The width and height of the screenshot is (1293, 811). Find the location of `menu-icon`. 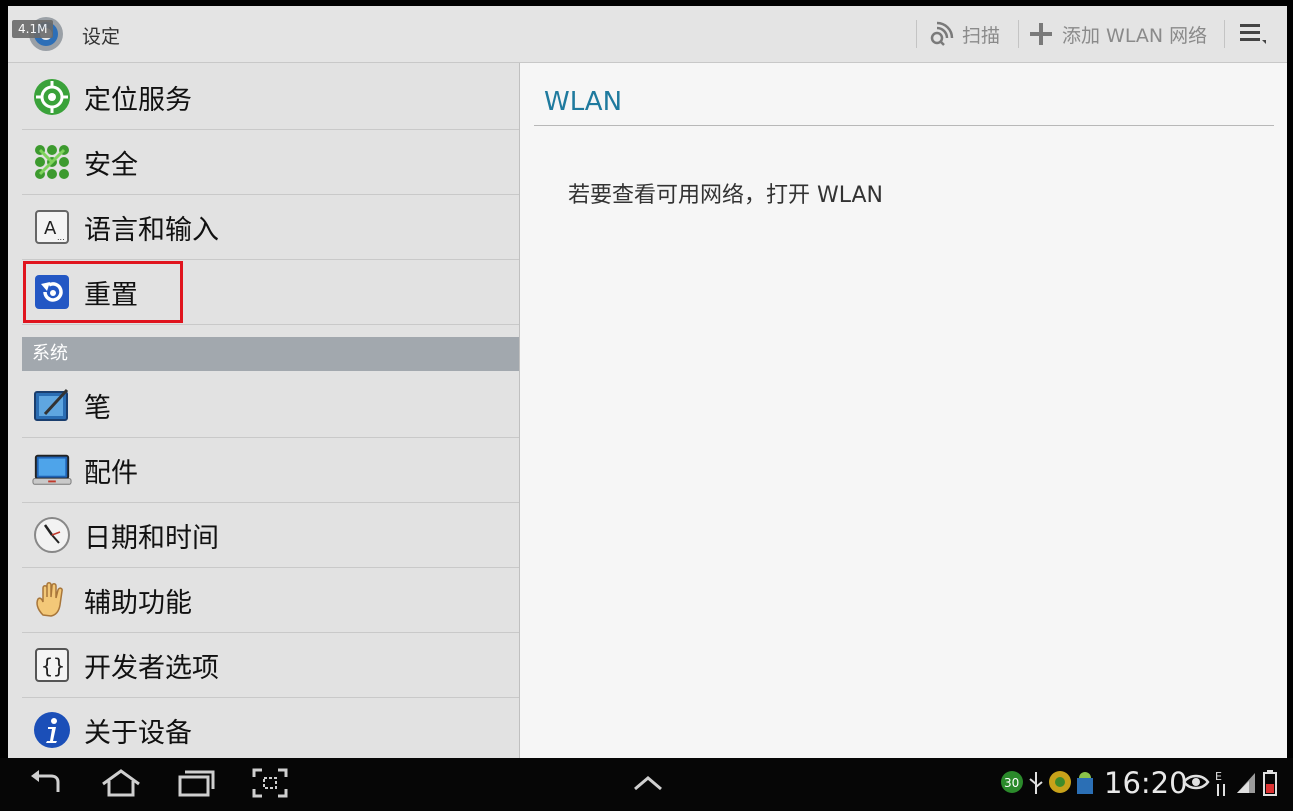

menu-icon is located at coordinates (1253, 34).